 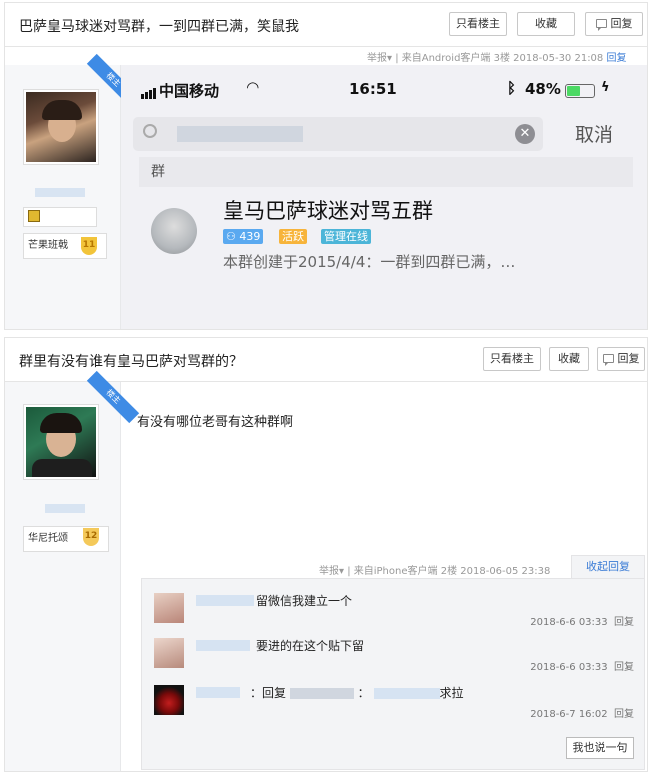 I want to click on cancel-button: 取消, so click(x=594, y=133).